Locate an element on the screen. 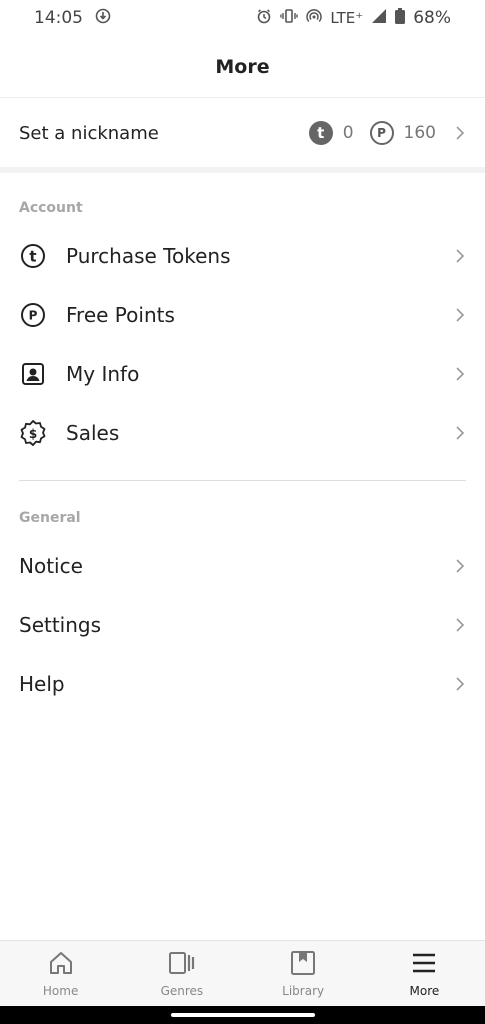 Image resolution: width=485 pixels, height=1024 pixels. general-section-title: General is located at coordinates (50, 518).